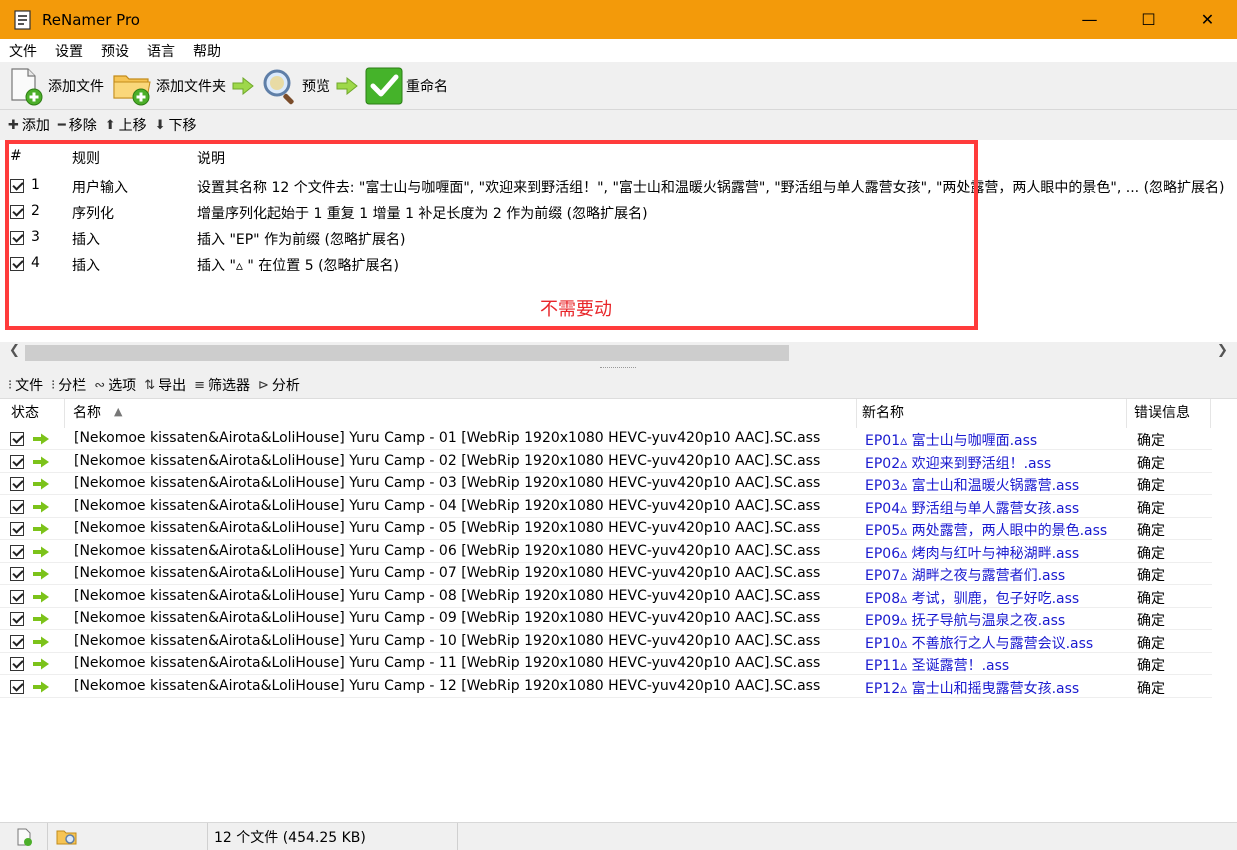 This screenshot has width=1237, height=850. What do you see at coordinates (25, 385) in the screenshot?
I see `files-menu-button: ⁝ 文件` at bounding box center [25, 385].